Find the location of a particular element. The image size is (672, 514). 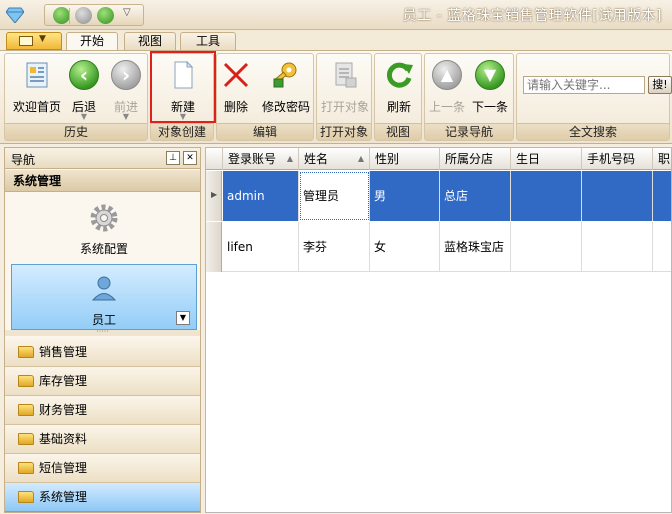

change-password-label: 修改密码 is located at coordinates (285, 107).